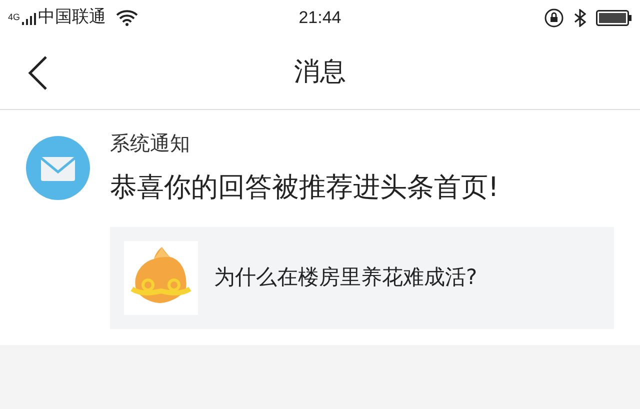 Image resolution: width=640 pixels, height=409 pixels. I want to click on sender-name: 系统通知, so click(150, 143).